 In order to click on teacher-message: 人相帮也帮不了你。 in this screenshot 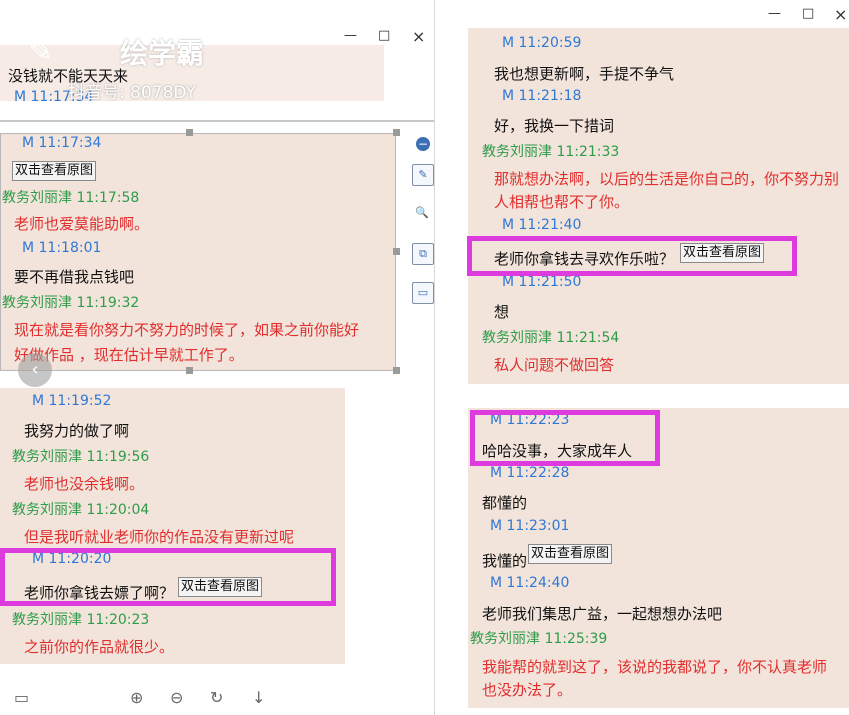, I will do `click(562, 202)`.